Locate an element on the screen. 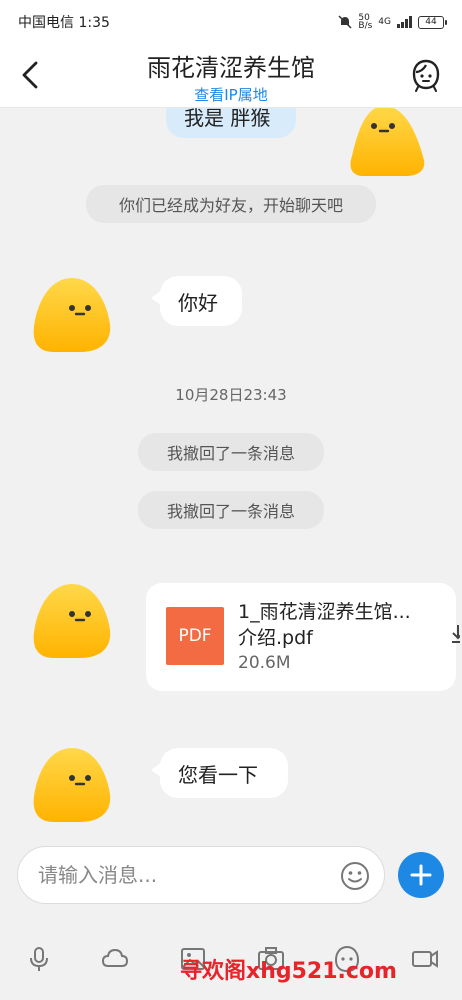 The image size is (462, 1000). microphone-icon is located at coordinates (39, 959).